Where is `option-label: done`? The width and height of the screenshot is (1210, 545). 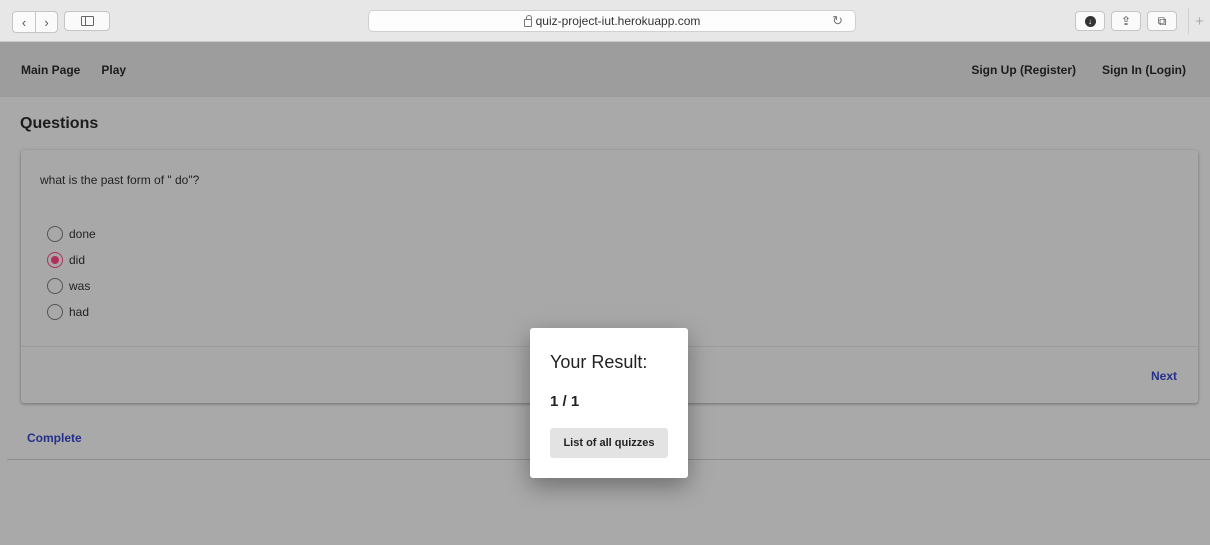 option-label: done is located at coordinates (82, 234).